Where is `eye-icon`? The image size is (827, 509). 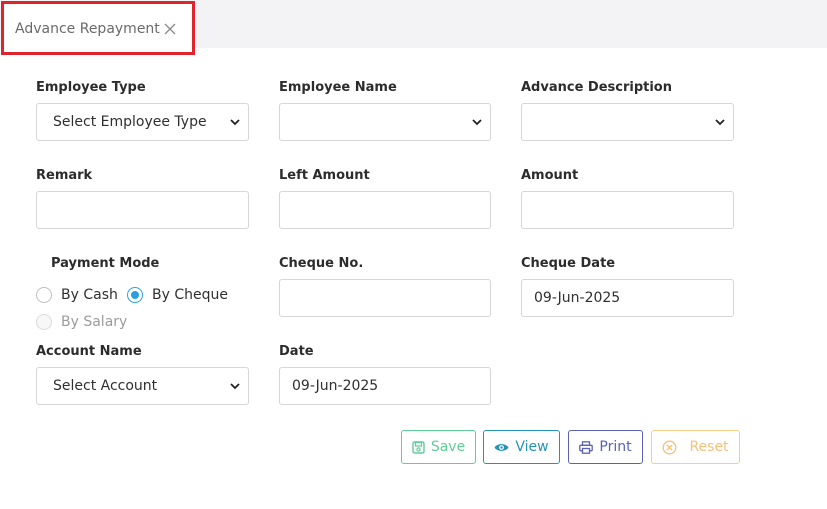
eye-icon is located at coordinates (501, 447).